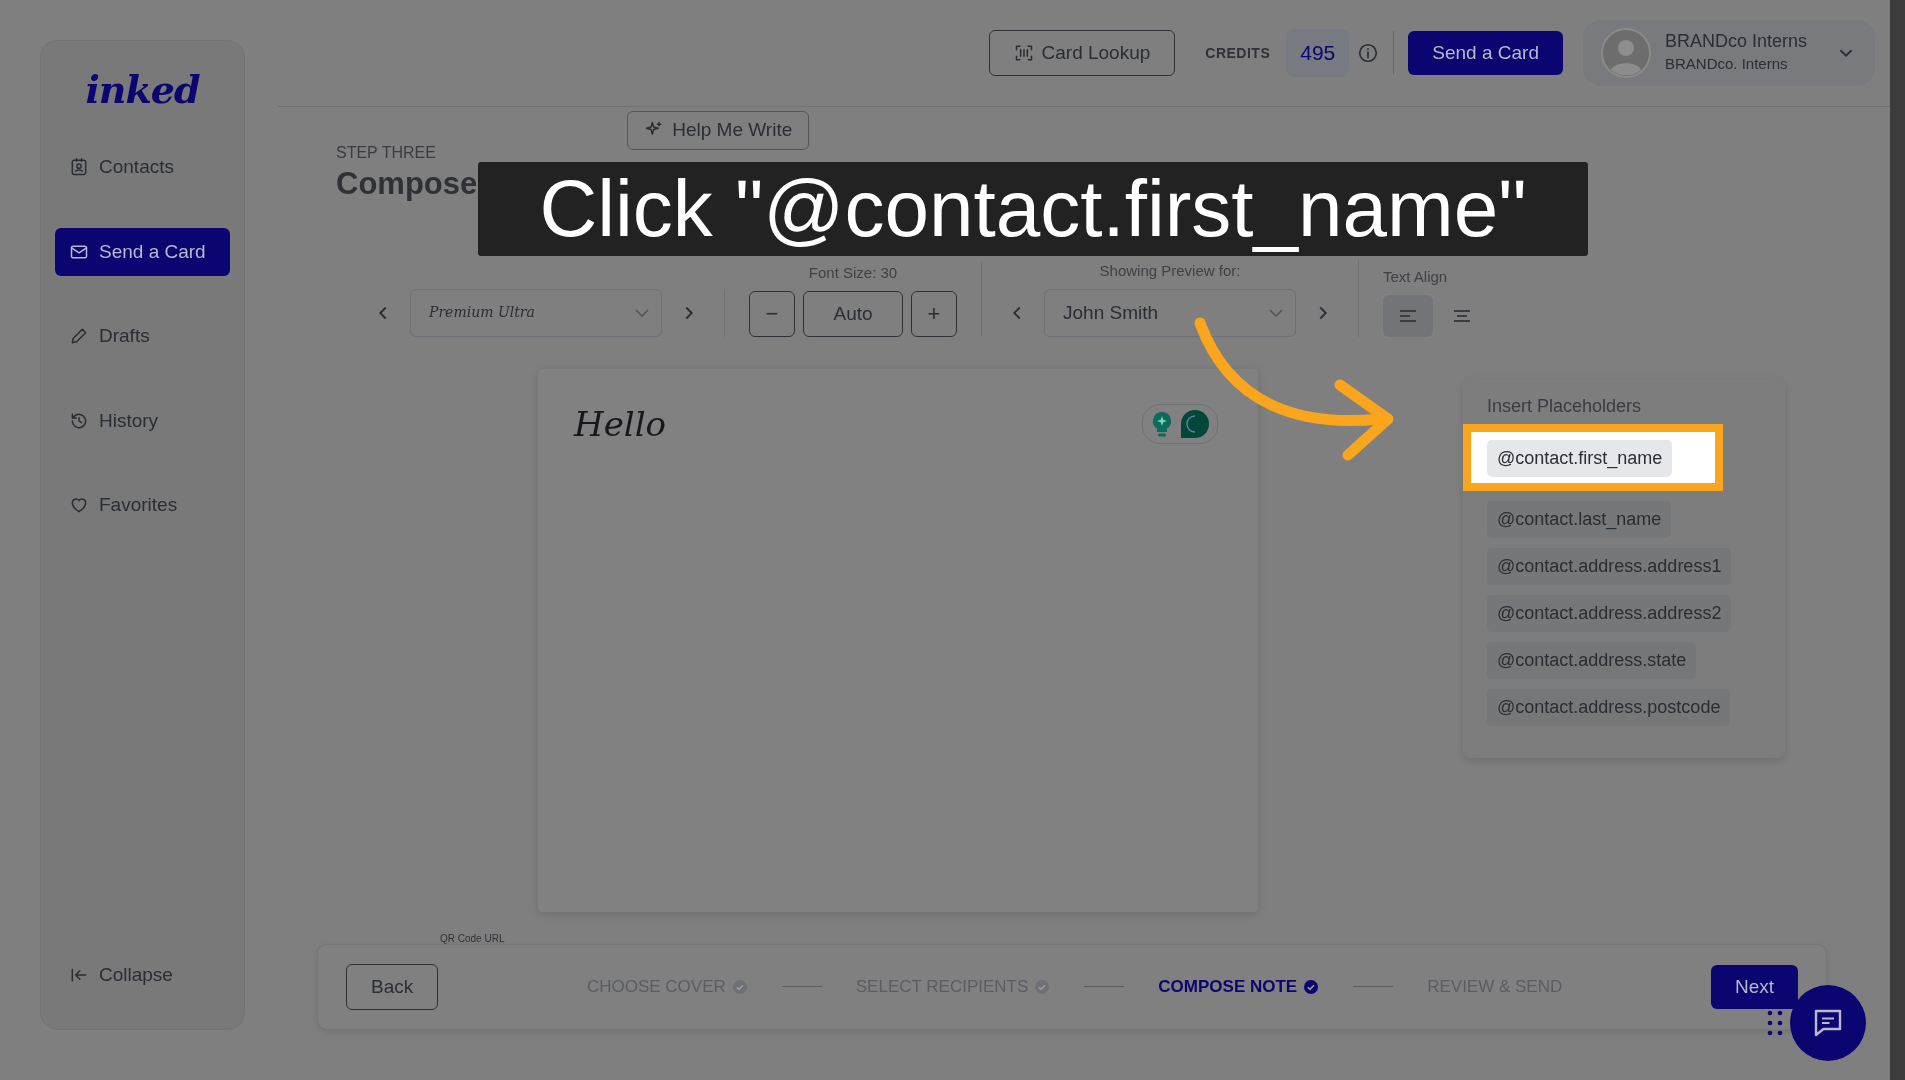 The image size is (1905, 1080). I want to click on profile-menu: BRANDco Interns BRANDco. Interns, so click(1729, 53).